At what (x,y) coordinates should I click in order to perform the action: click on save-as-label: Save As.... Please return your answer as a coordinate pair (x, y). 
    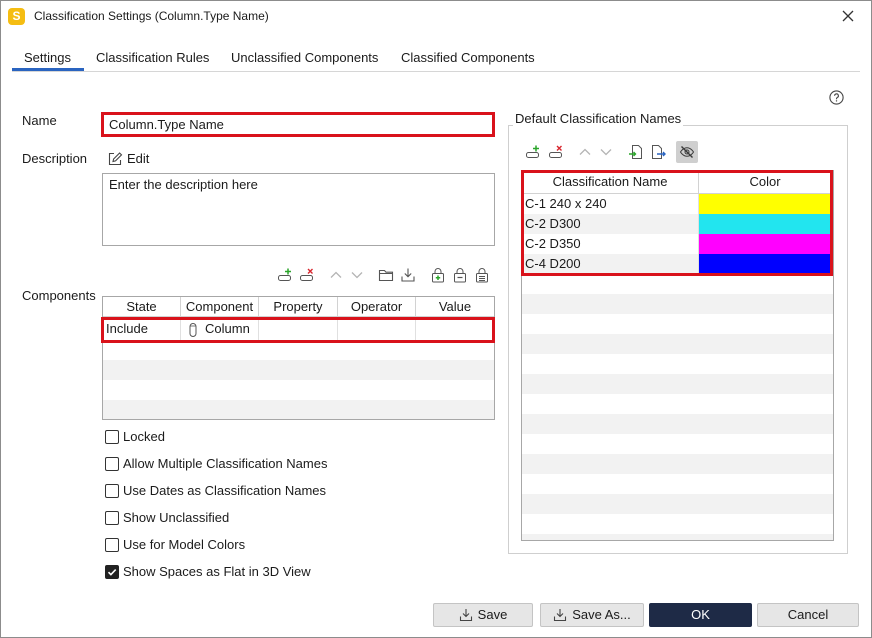
    Looking at the image, I should click on (601, 614).